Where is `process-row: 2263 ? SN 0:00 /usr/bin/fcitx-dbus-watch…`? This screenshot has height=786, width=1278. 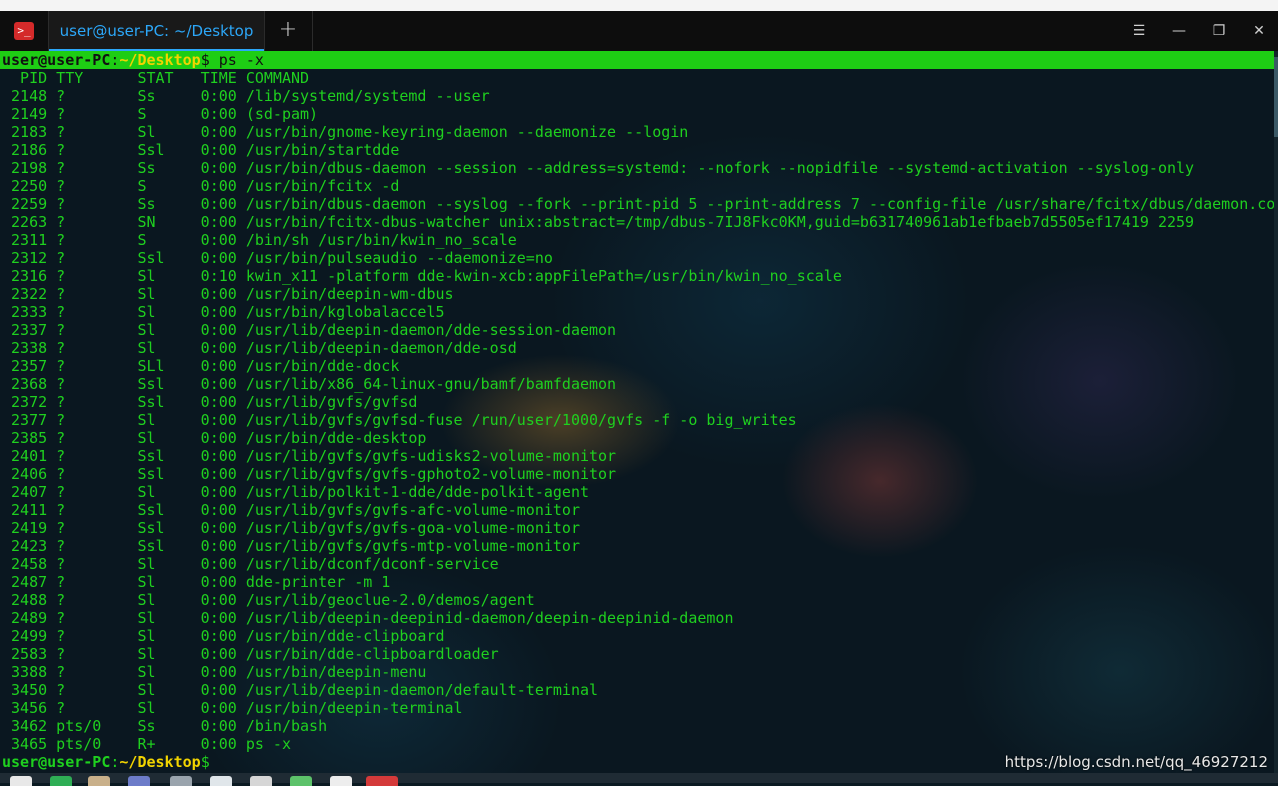
process-row: 2263 ? SN 0:00 /usr/bin/fcitx-dbus-watch… is located at coordinates (598, 222).